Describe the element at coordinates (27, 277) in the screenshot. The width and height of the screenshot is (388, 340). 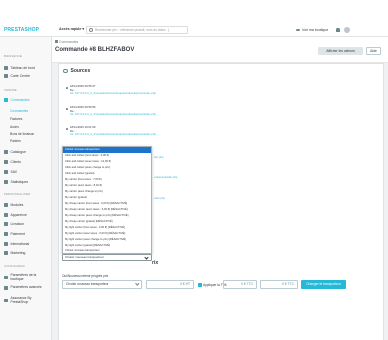
I see `sidebar-item-shop-parameters: Paramètres de la boutique` at that location.